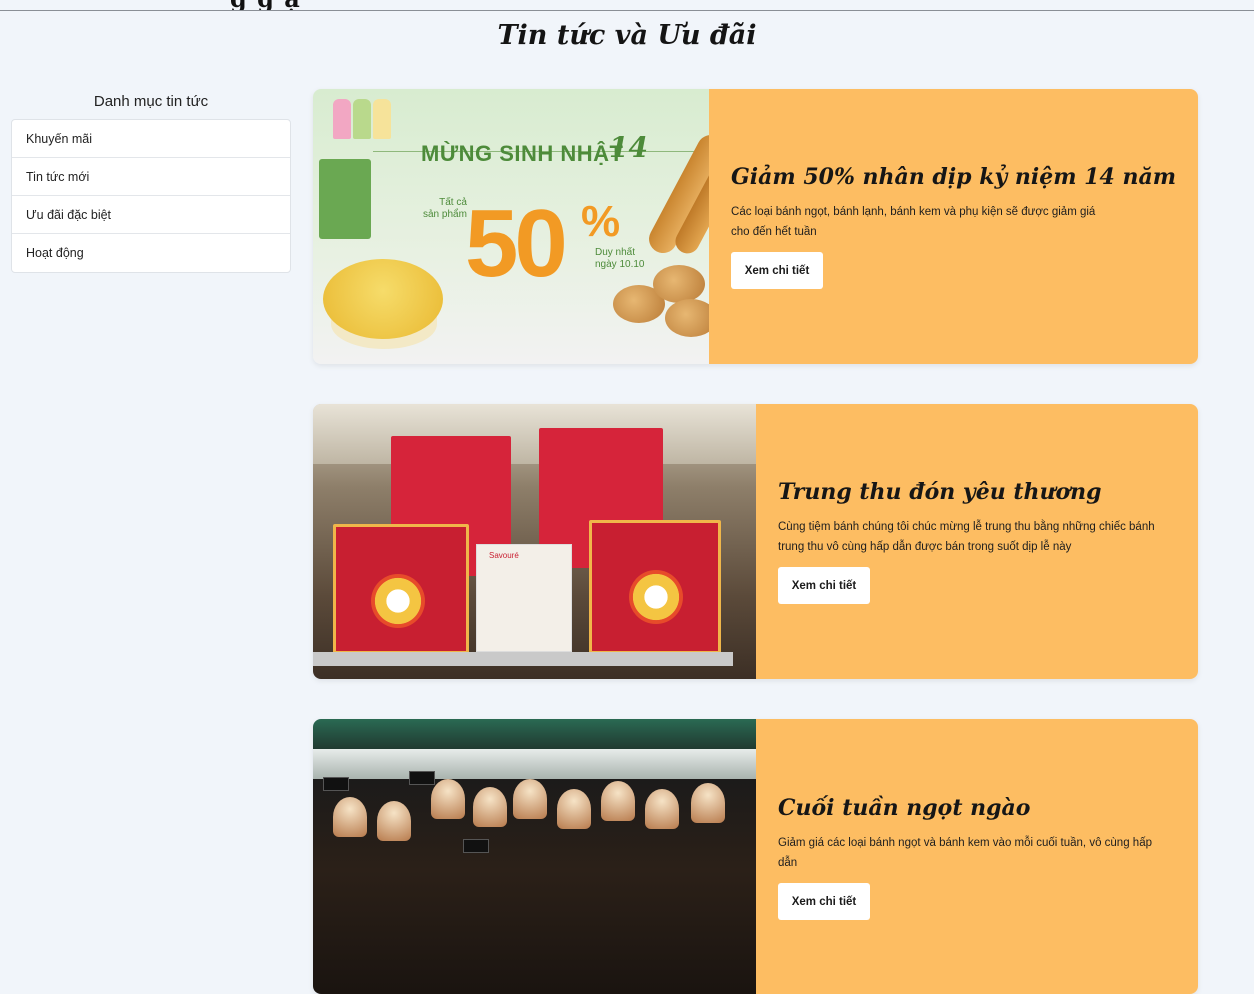 The width and height of the screenshot is (1254, 994). What do you see at coordinates (383, 299) in the screenshot?
I see `cake-top` at bounding box center [383, 299].